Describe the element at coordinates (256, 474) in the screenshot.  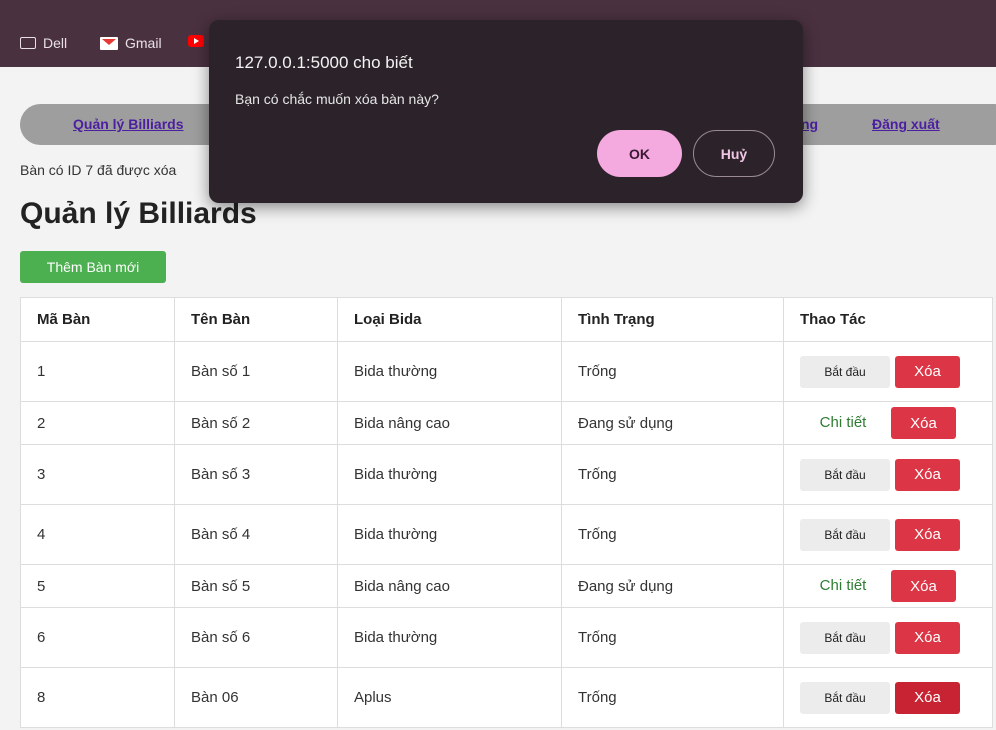
I see `cell-name: Bàn số 3` at that location.